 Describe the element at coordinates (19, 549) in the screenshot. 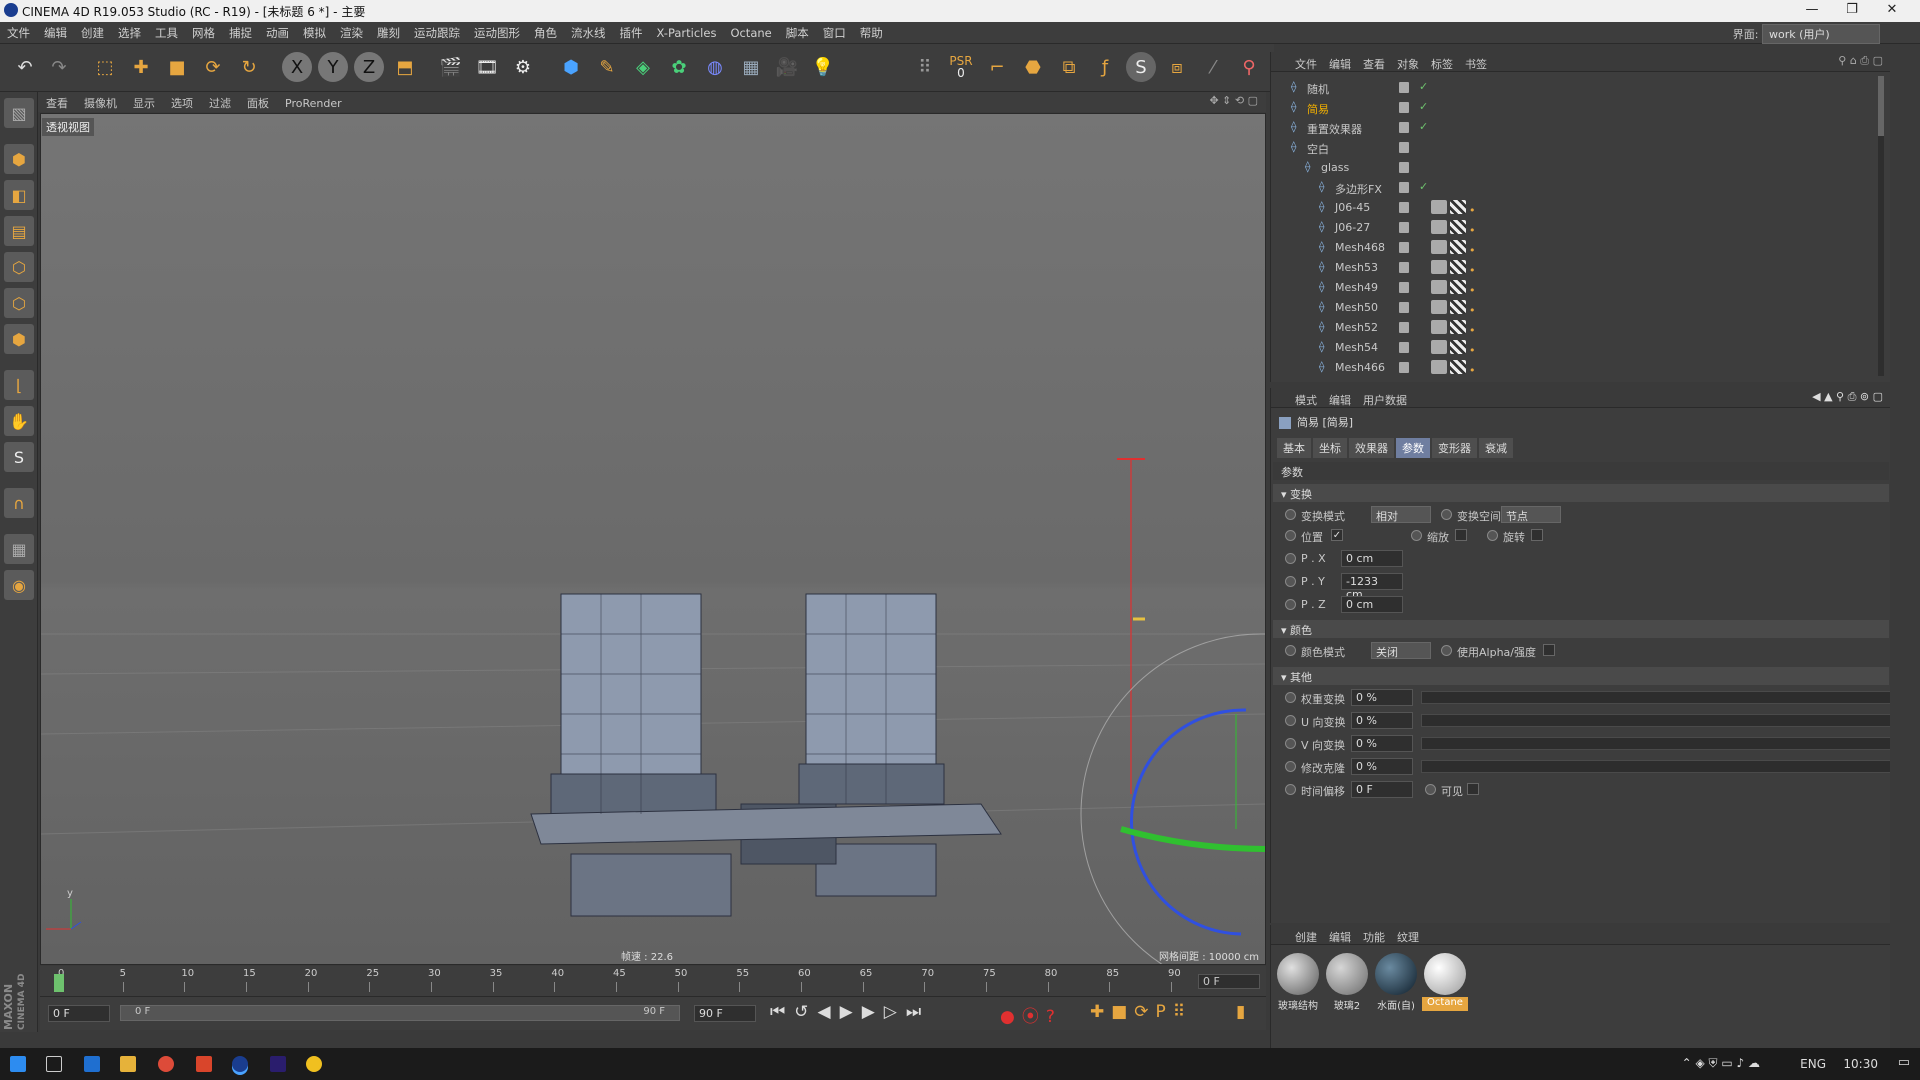

I see `grid-lock-icon: ▦` at that location.